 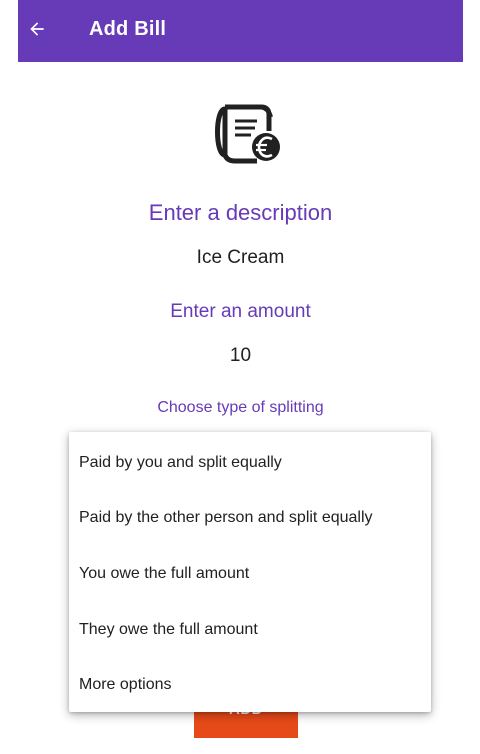 What do you see at coordinates (250, 685) in the screenshot?
I see `split-option-more-options: More options` at bounding box center [250, 685].